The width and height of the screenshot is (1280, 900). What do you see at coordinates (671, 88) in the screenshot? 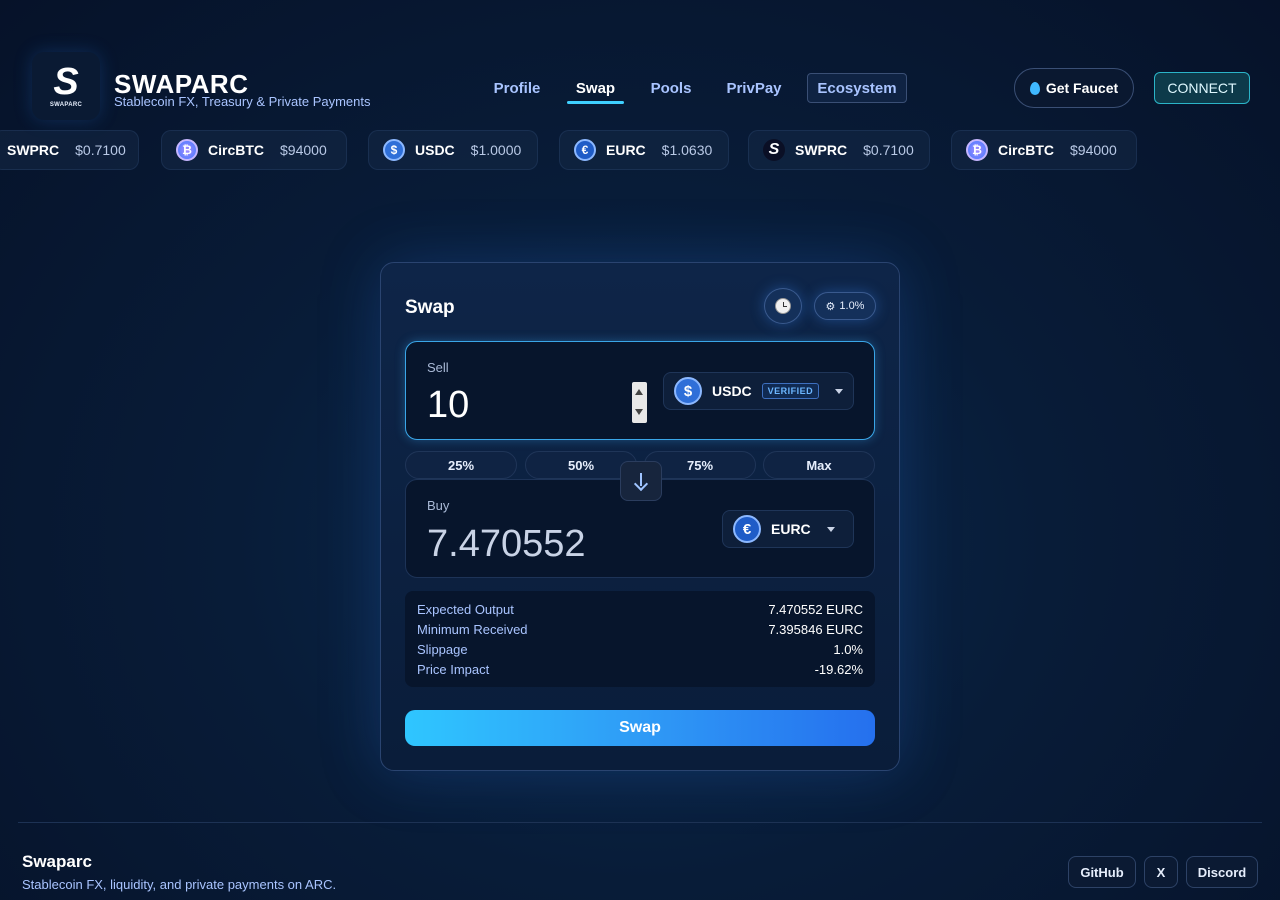
I see `nav-pools: Pools` at bounding box center [671, 88].